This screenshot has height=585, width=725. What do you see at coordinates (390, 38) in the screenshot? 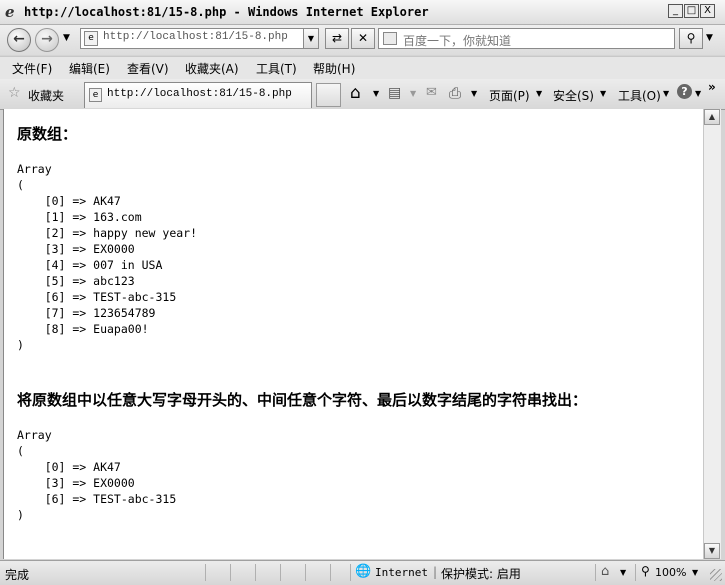
I see `search-provider-icon` at bounding box center [390, 38].